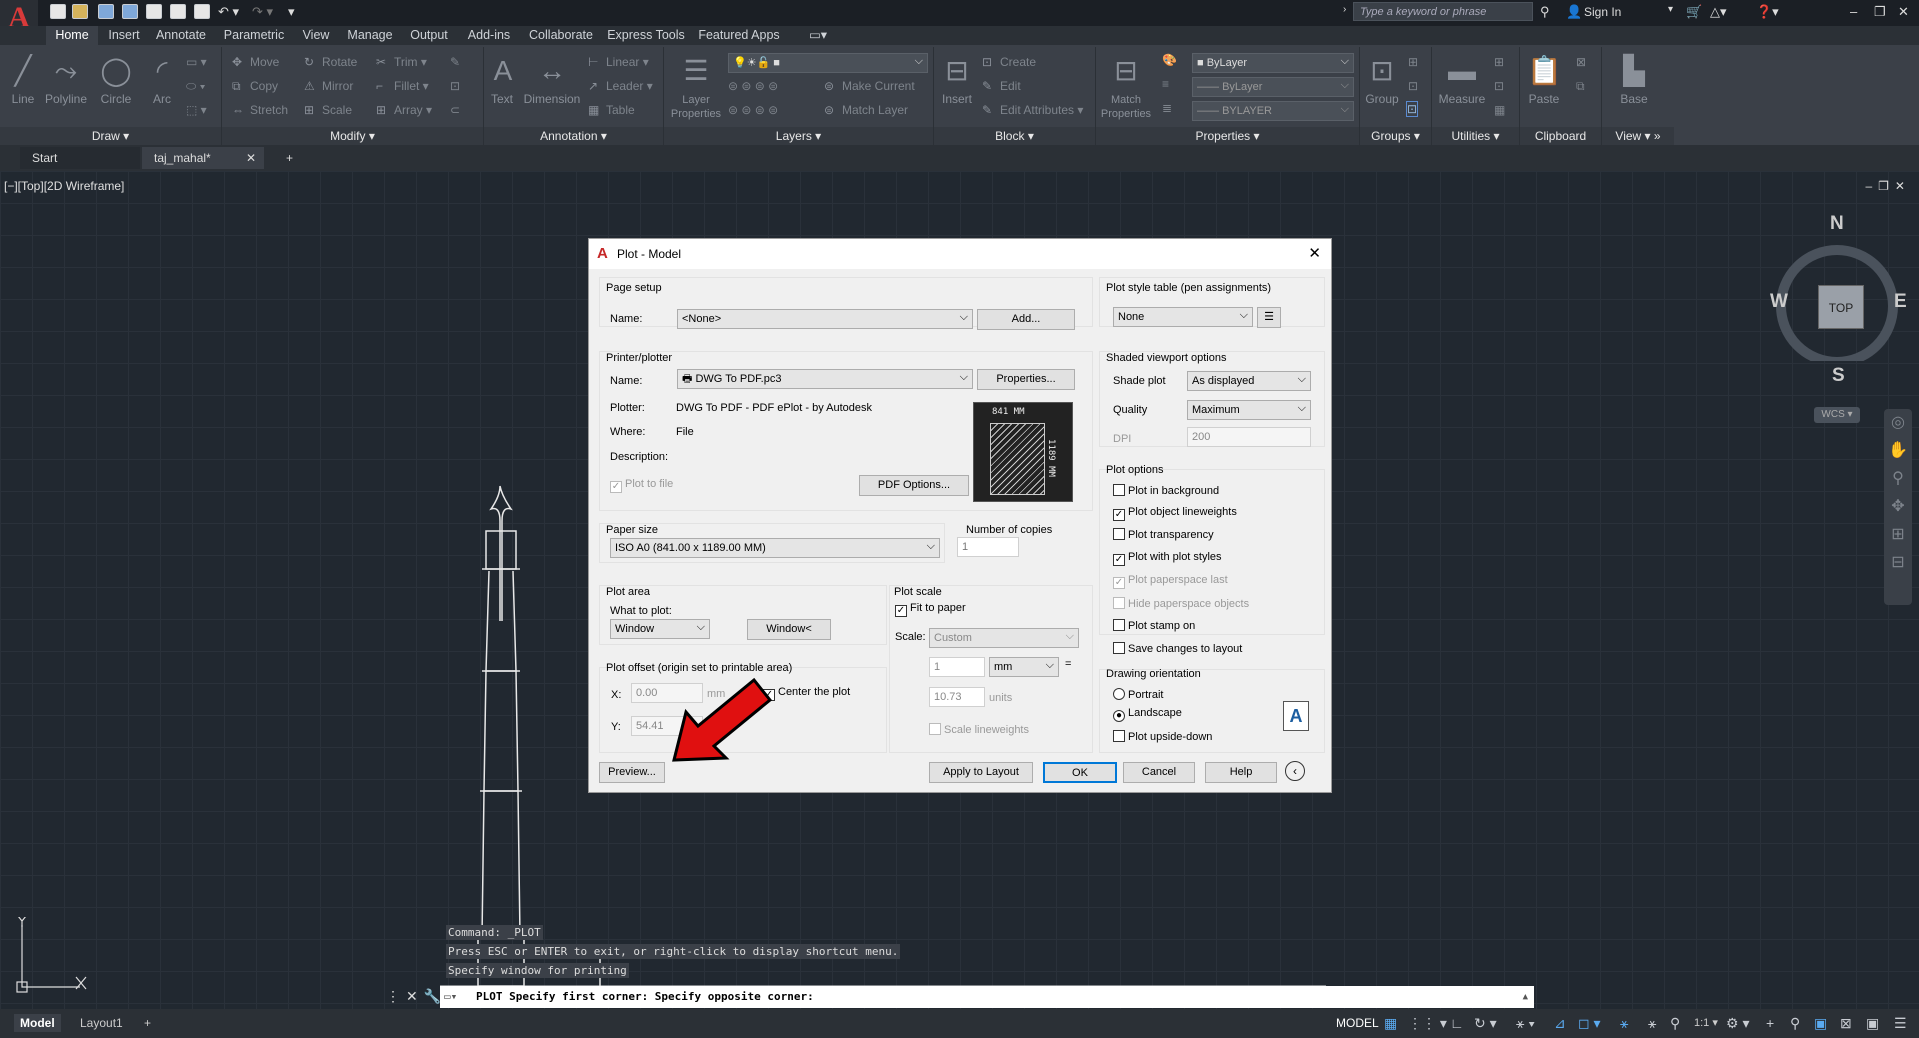  I want to click on page-setup-dropdown: <None>, so click(825, 319).